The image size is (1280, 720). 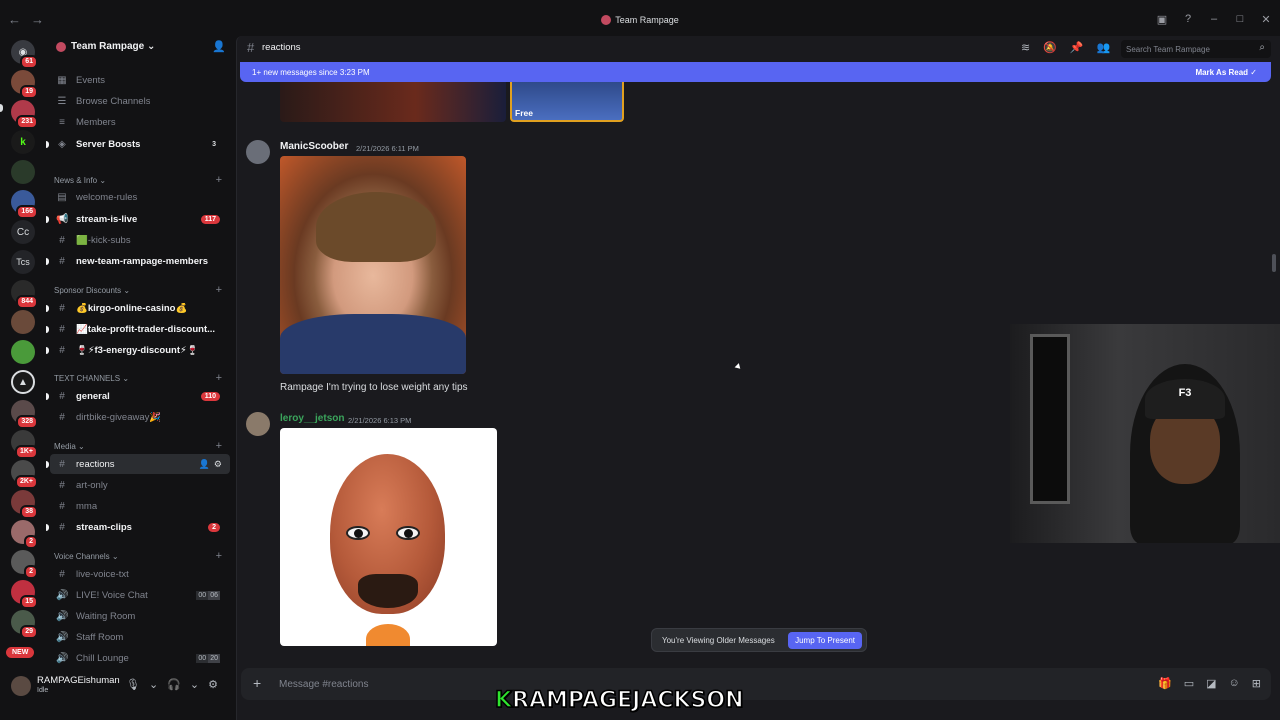 I want to click on server-icon: 166, so click(x=24, y=204).